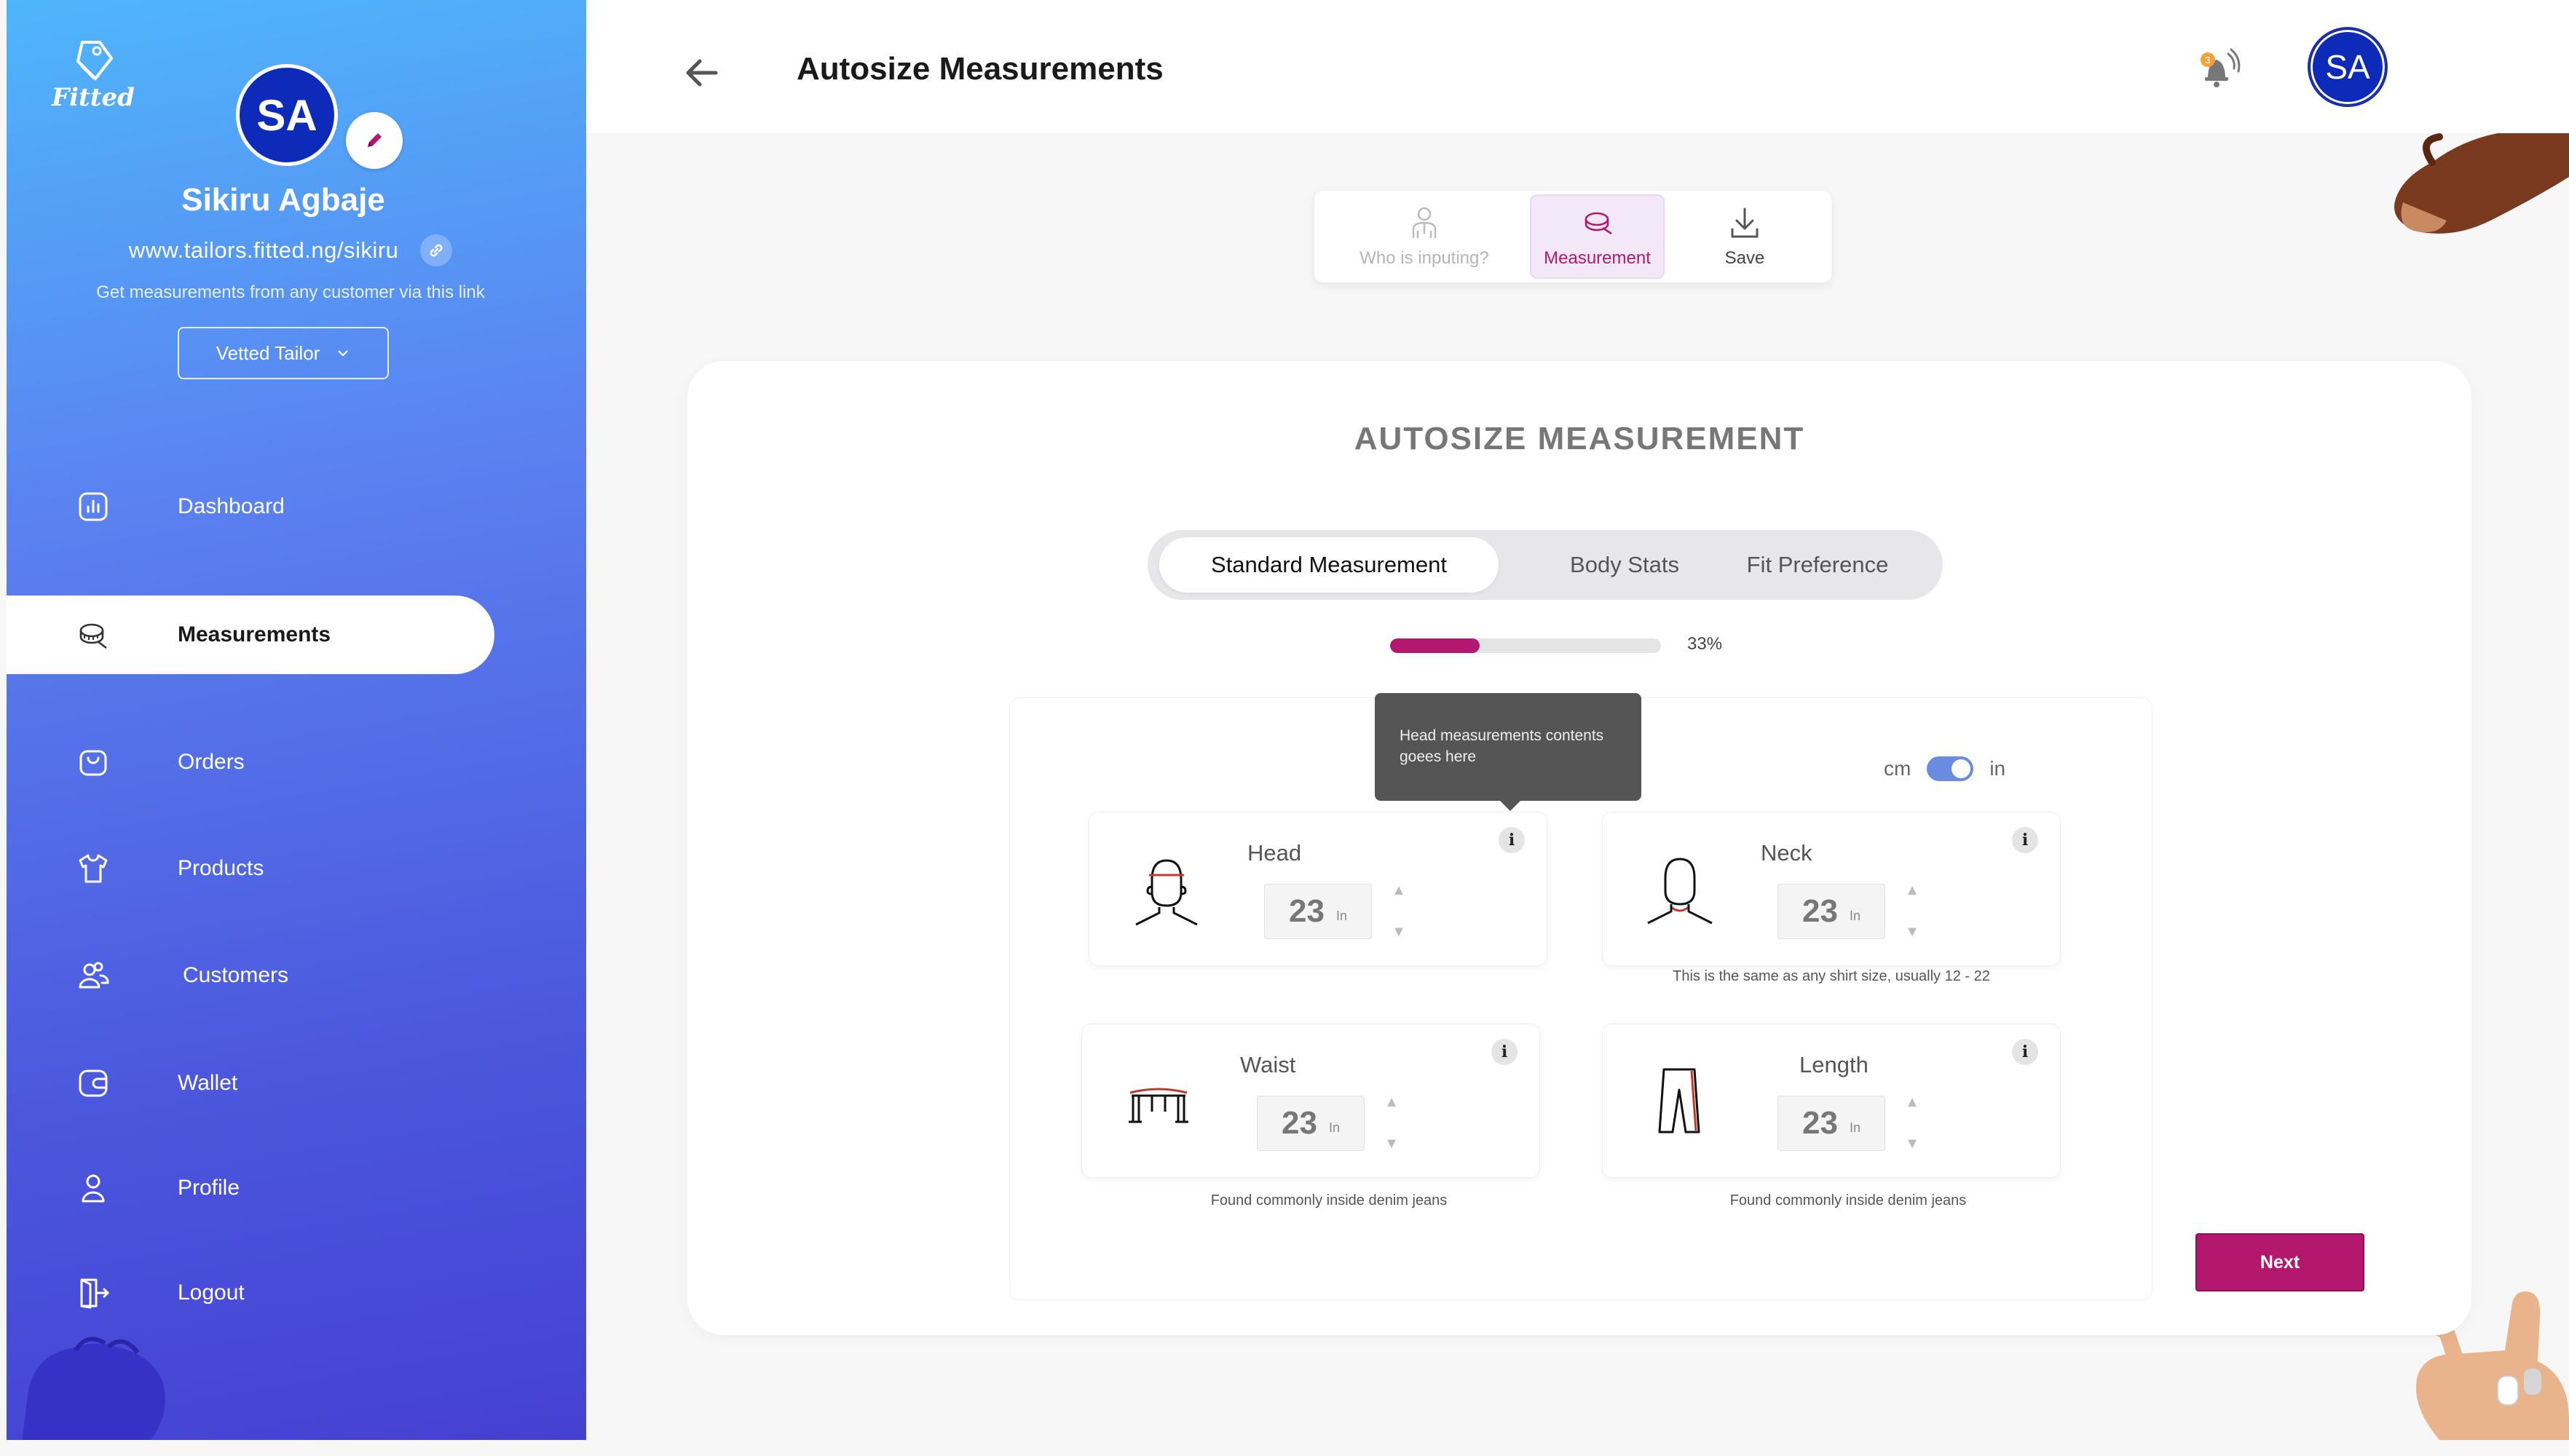  What do you see at coordinates (701, 72) in the screenshot?
I see `back-arrow-icon` at bounding box center [701, 72].